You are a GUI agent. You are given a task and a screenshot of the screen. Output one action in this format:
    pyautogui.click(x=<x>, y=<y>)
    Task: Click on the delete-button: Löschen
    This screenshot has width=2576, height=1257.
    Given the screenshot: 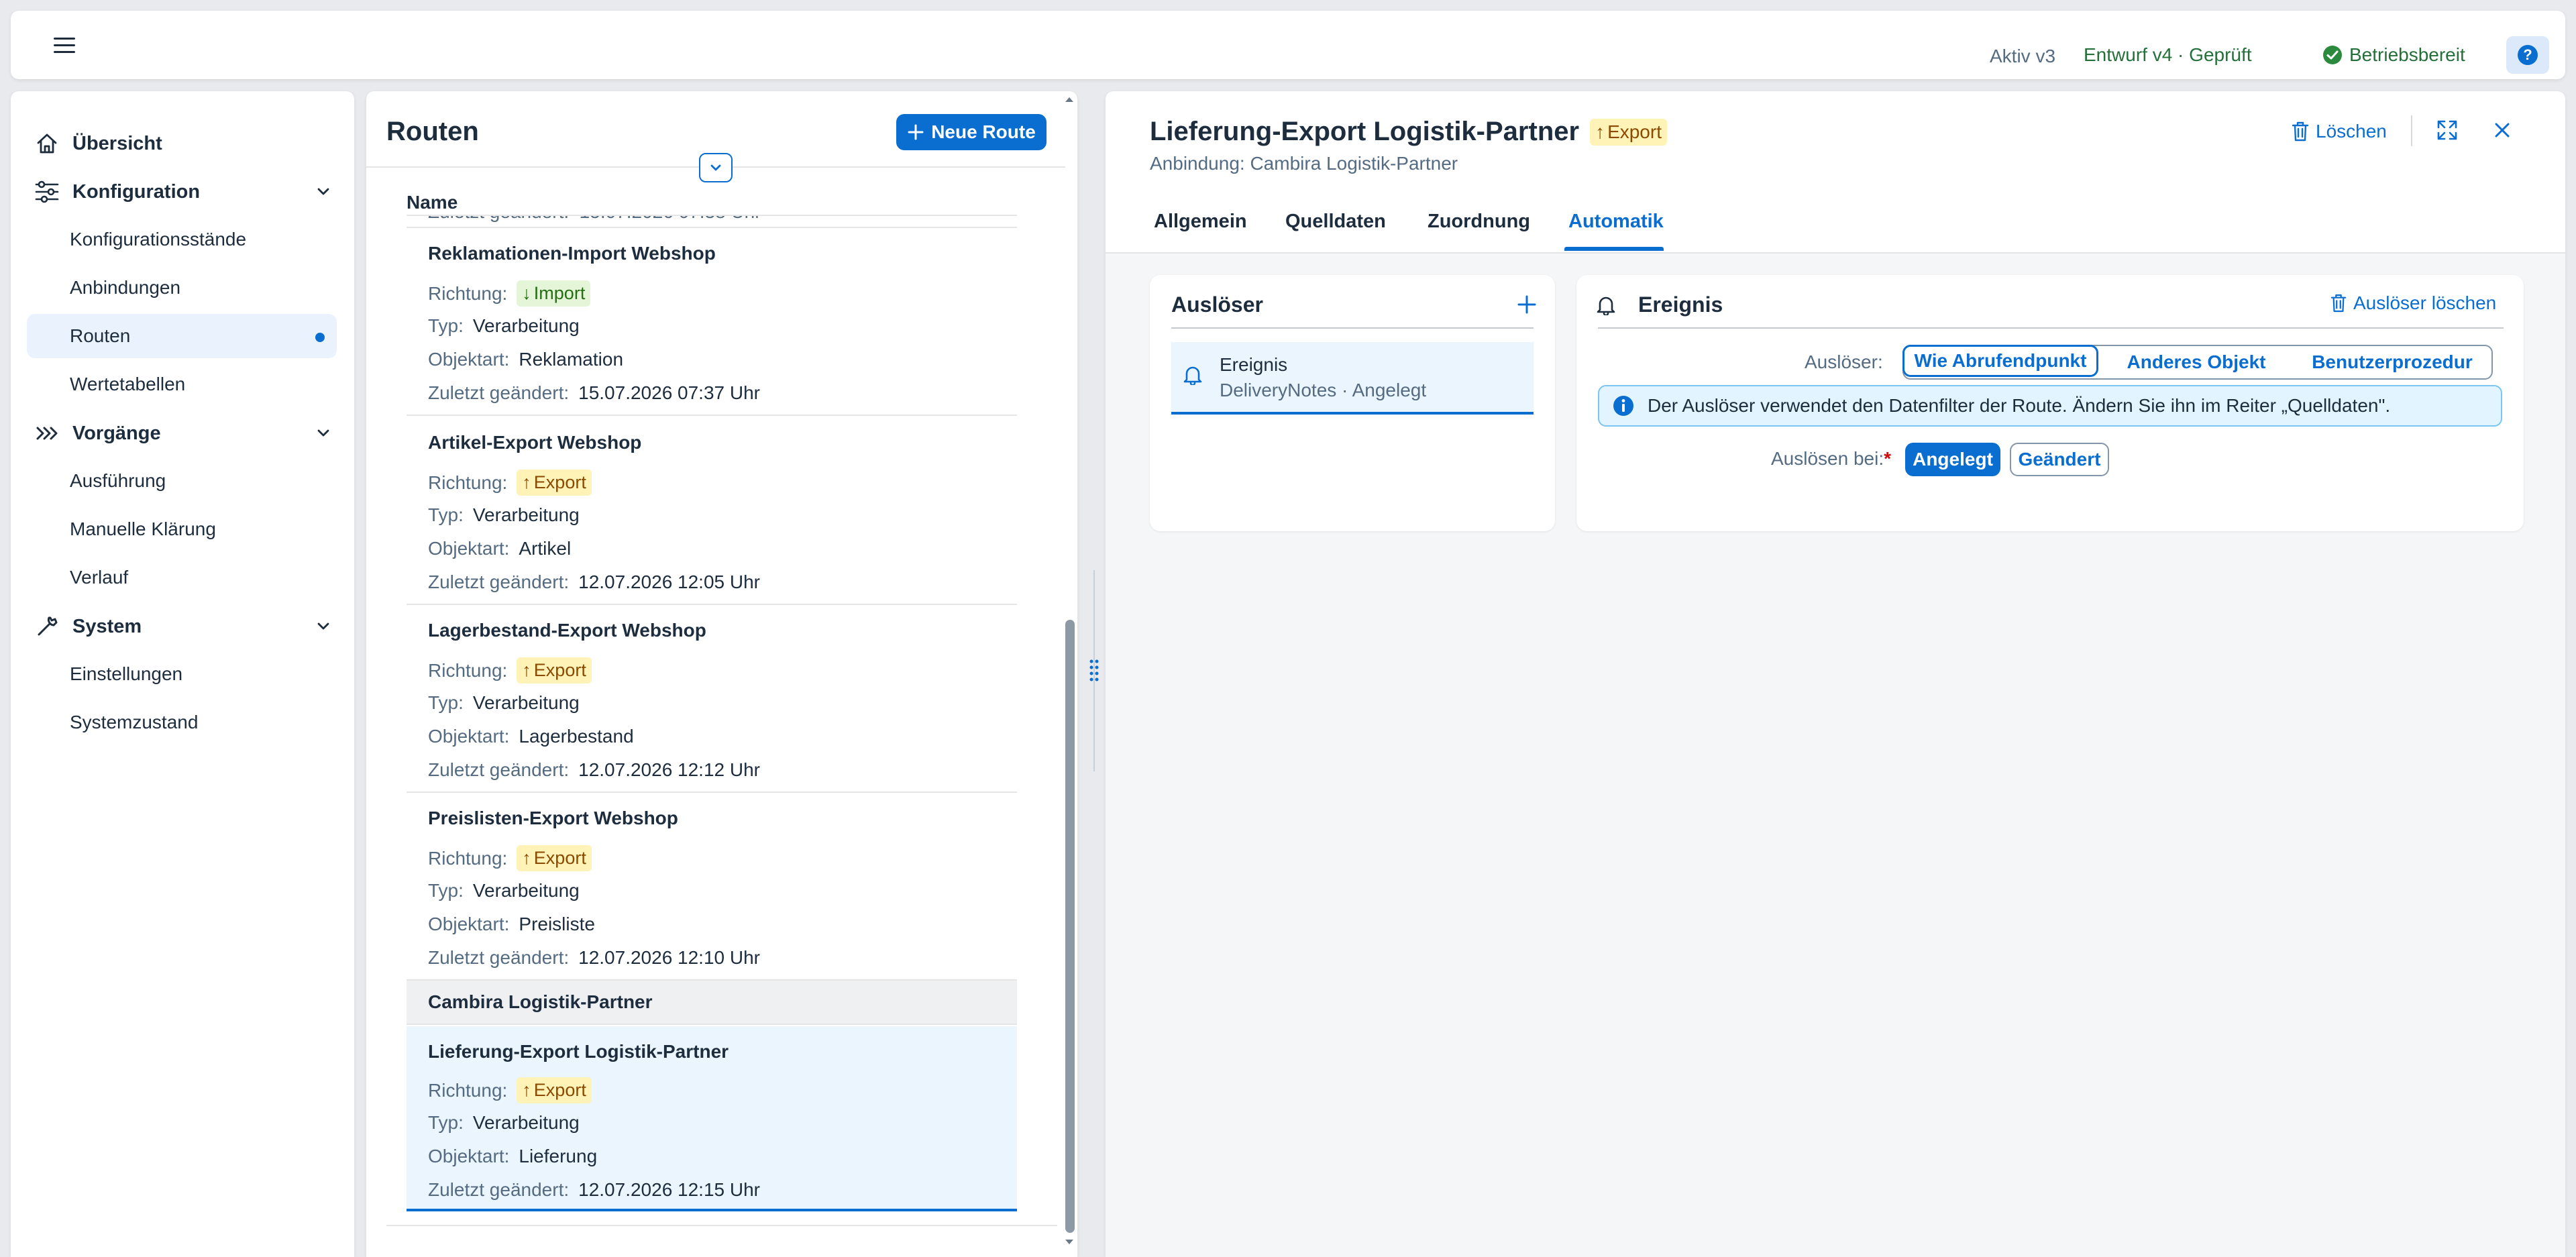 What is the action you would take?
    pyautogui.click(x=2339, y=131)
    